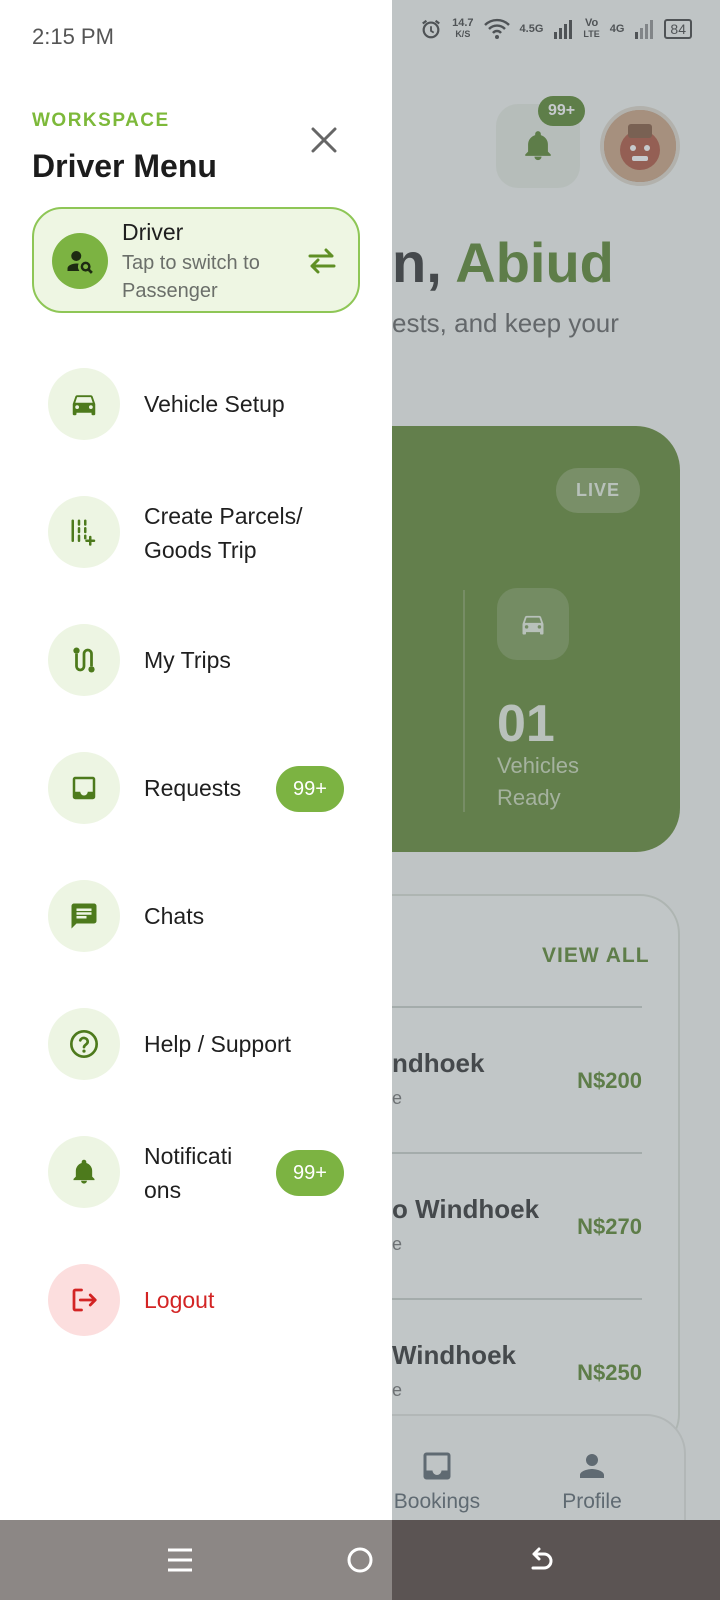 The width and height of the screenshot is (720, 1600). I want to click on close-icon, so click(324, 140).